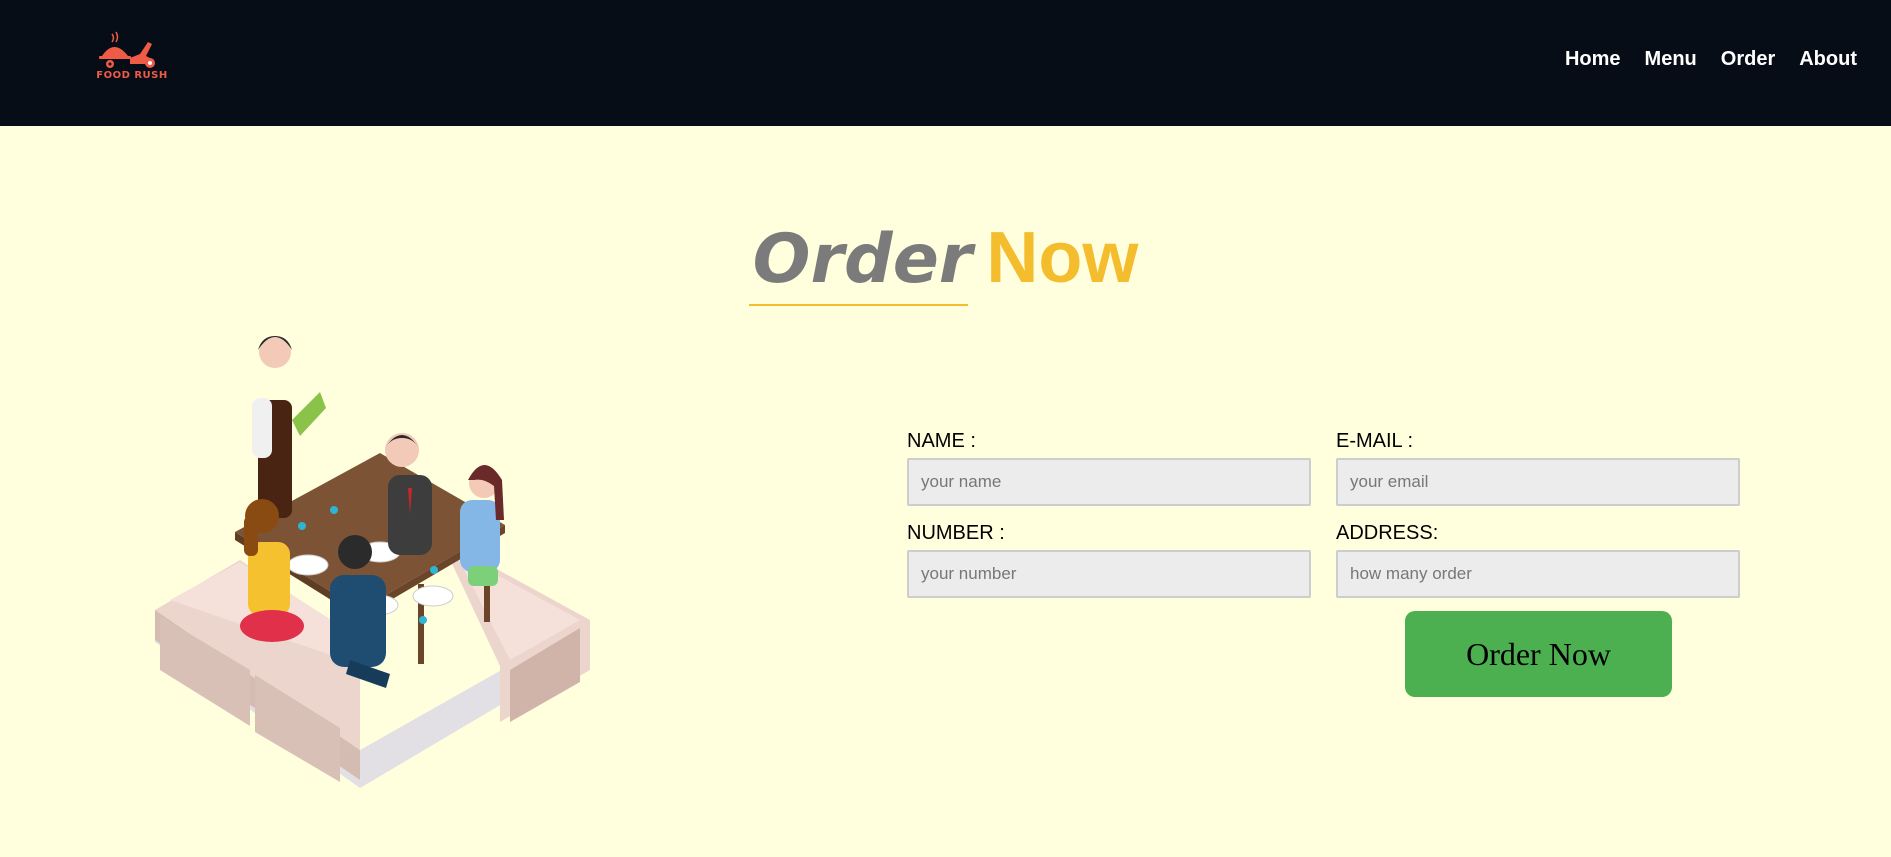 This screenshot has height=857, width=1891. Describe the element at coordinates (1109, 482) in the screenshot. I see `name-input` at that location.